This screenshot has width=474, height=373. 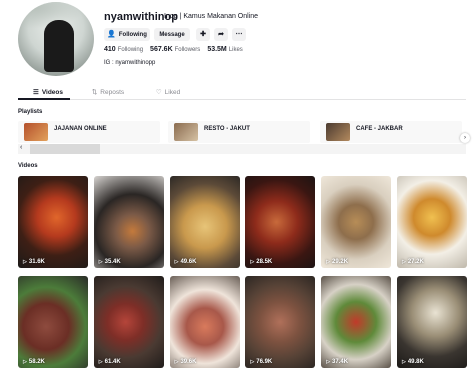 What do you see at coordinates (53, 222) in the screenshot?
I see `video-card: ▷ 31.6K` at bounding box center [53, 222].